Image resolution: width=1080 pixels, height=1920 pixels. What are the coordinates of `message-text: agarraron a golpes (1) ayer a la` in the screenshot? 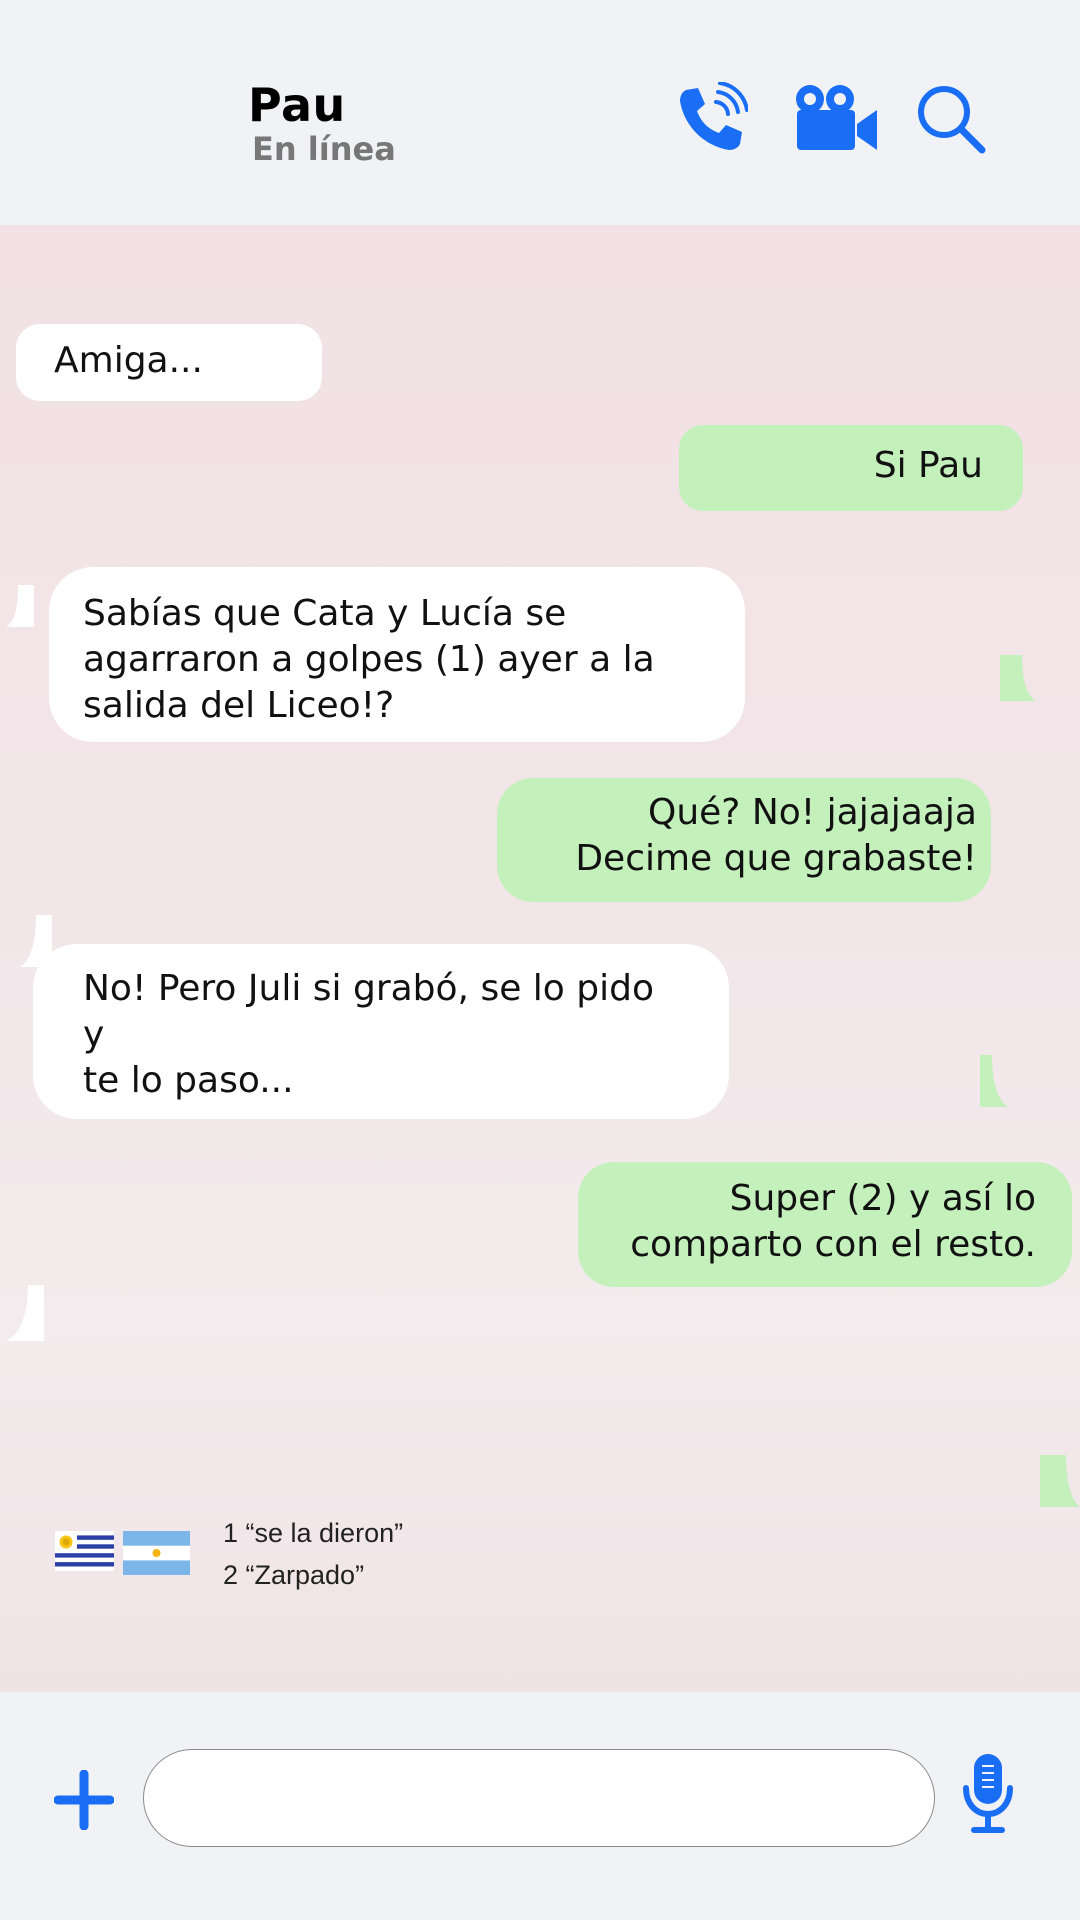 It's located at (369, 659).